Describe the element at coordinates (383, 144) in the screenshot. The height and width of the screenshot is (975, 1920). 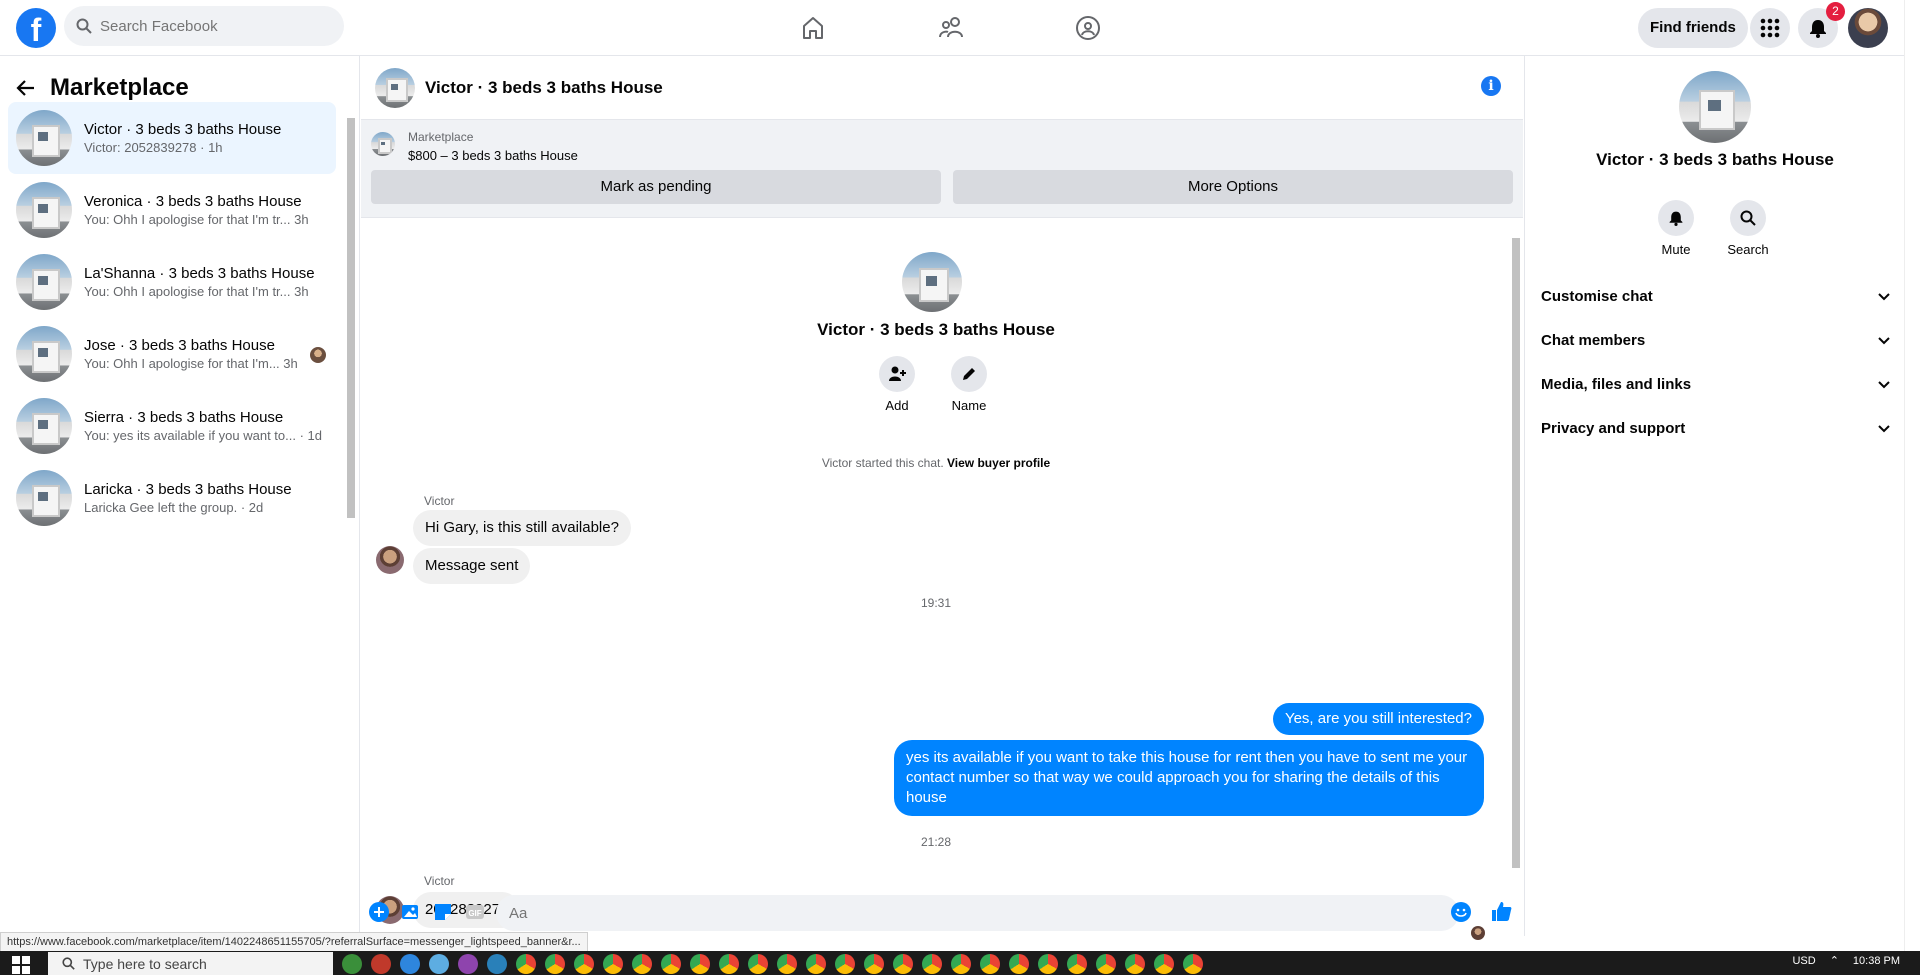
I see `listing-thumbnail` at that location.